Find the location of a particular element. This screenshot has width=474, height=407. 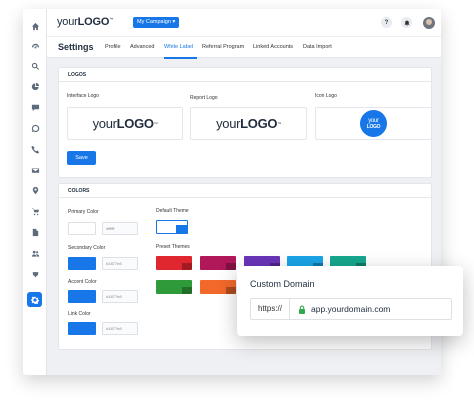

sidebar is located at coordinates (35, 192).